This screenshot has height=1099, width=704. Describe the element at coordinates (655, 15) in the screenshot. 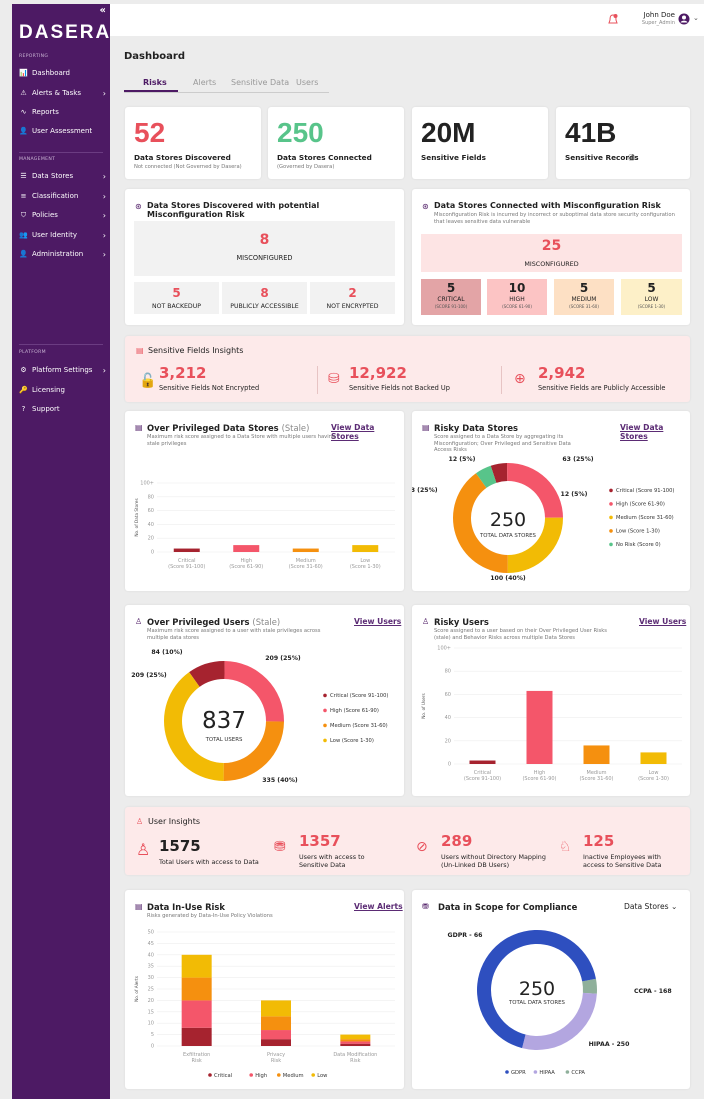

I see `user-name: John Doe` at that location.